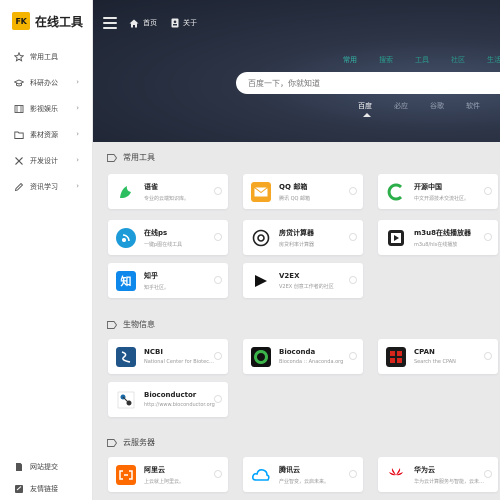  What do you see at coordinates (154, 469) in the screenshot?
I see `card-name: 阿里云` at bounding box center [154, 469].